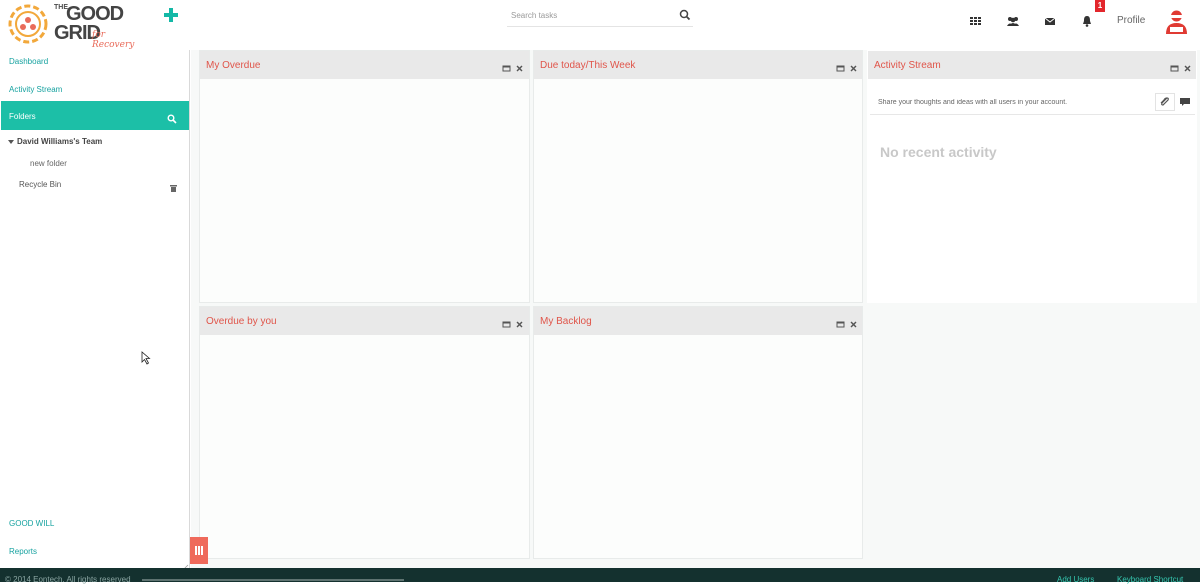  I want to click on team-folder-label: David Williams's Team, so click(60, 141).